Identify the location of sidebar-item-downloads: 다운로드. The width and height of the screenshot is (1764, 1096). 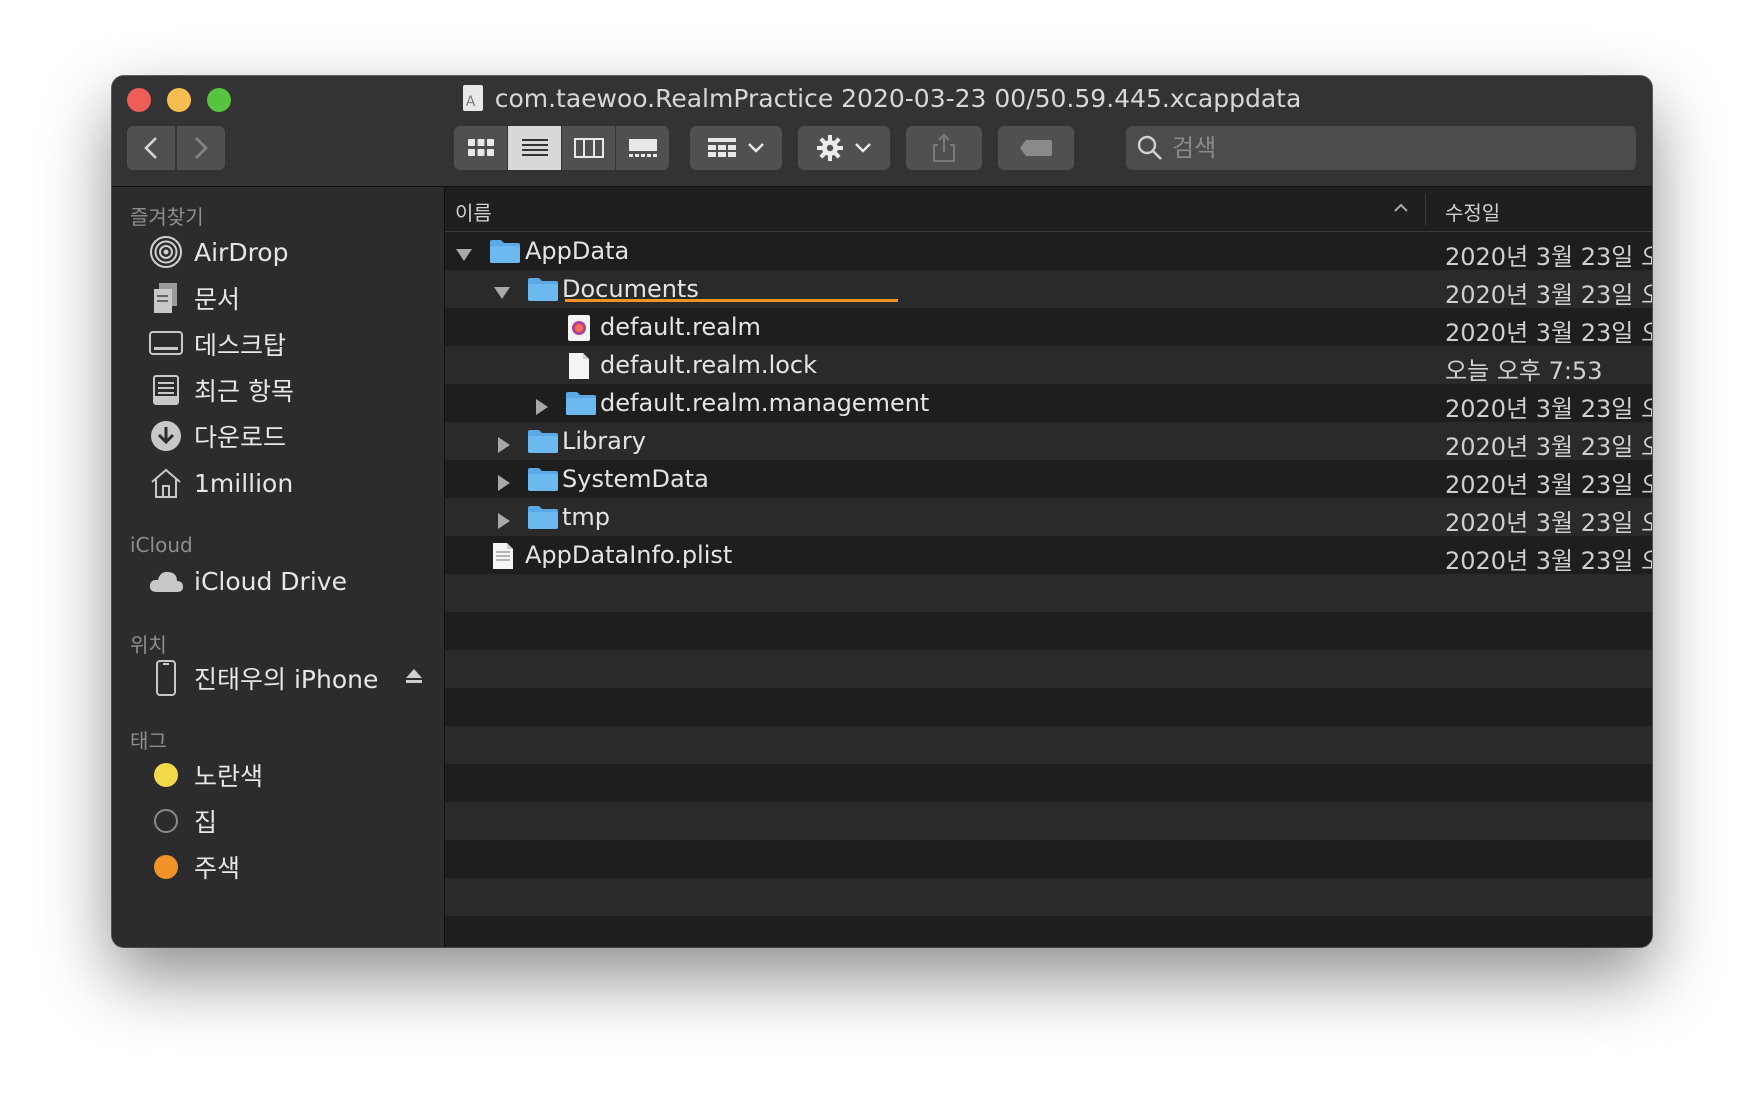
(217, 436).